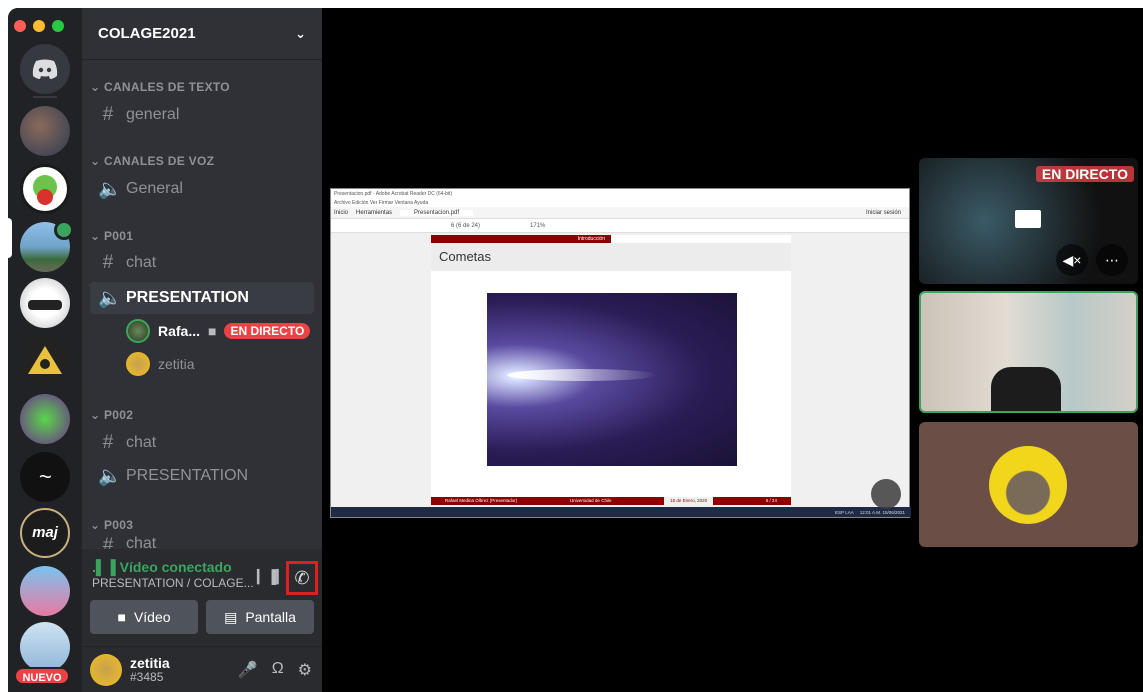 The height and width of the screenshot is (692, 1143). I want to click on channel-general-text: # general, so click(202, 115).